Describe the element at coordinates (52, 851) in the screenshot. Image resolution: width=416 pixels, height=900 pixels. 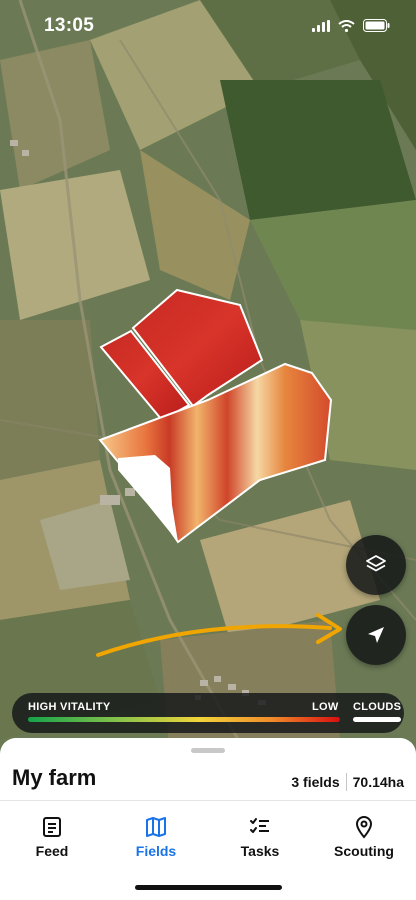
I see `tab-feed-label: Feed` at that location.